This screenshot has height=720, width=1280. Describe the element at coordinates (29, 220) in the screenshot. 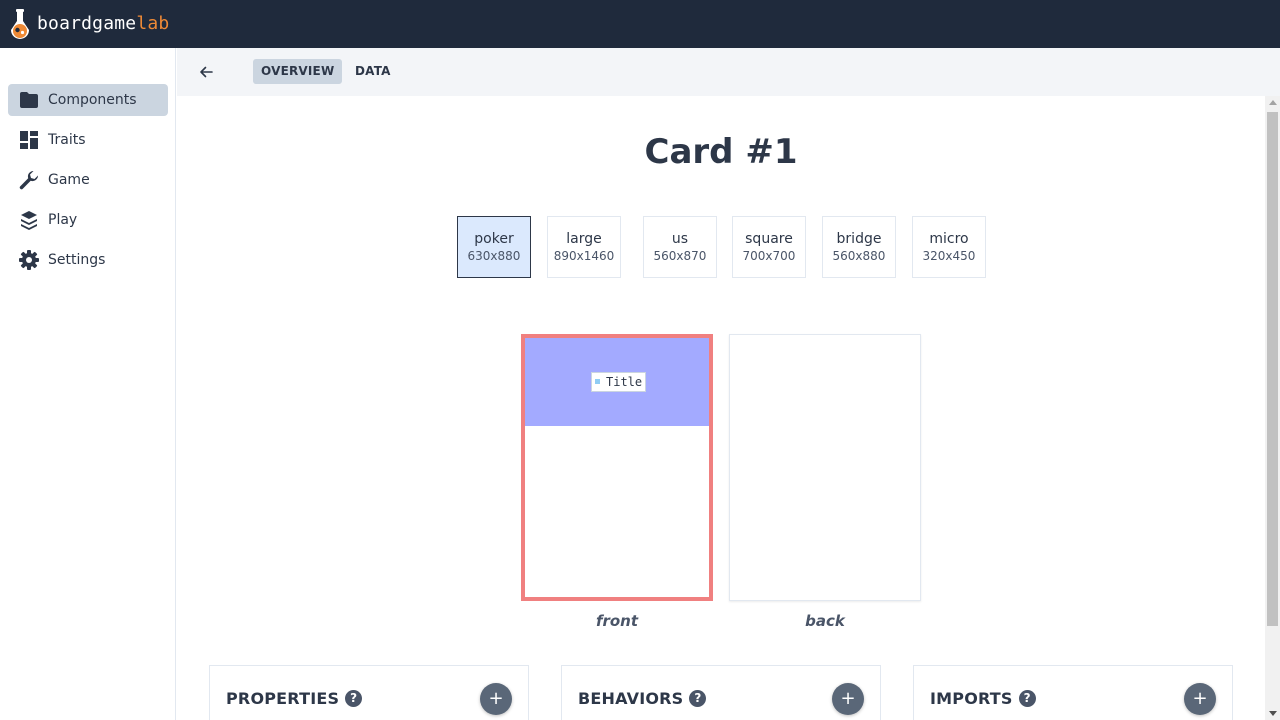

I see `stack-icon` at that location.